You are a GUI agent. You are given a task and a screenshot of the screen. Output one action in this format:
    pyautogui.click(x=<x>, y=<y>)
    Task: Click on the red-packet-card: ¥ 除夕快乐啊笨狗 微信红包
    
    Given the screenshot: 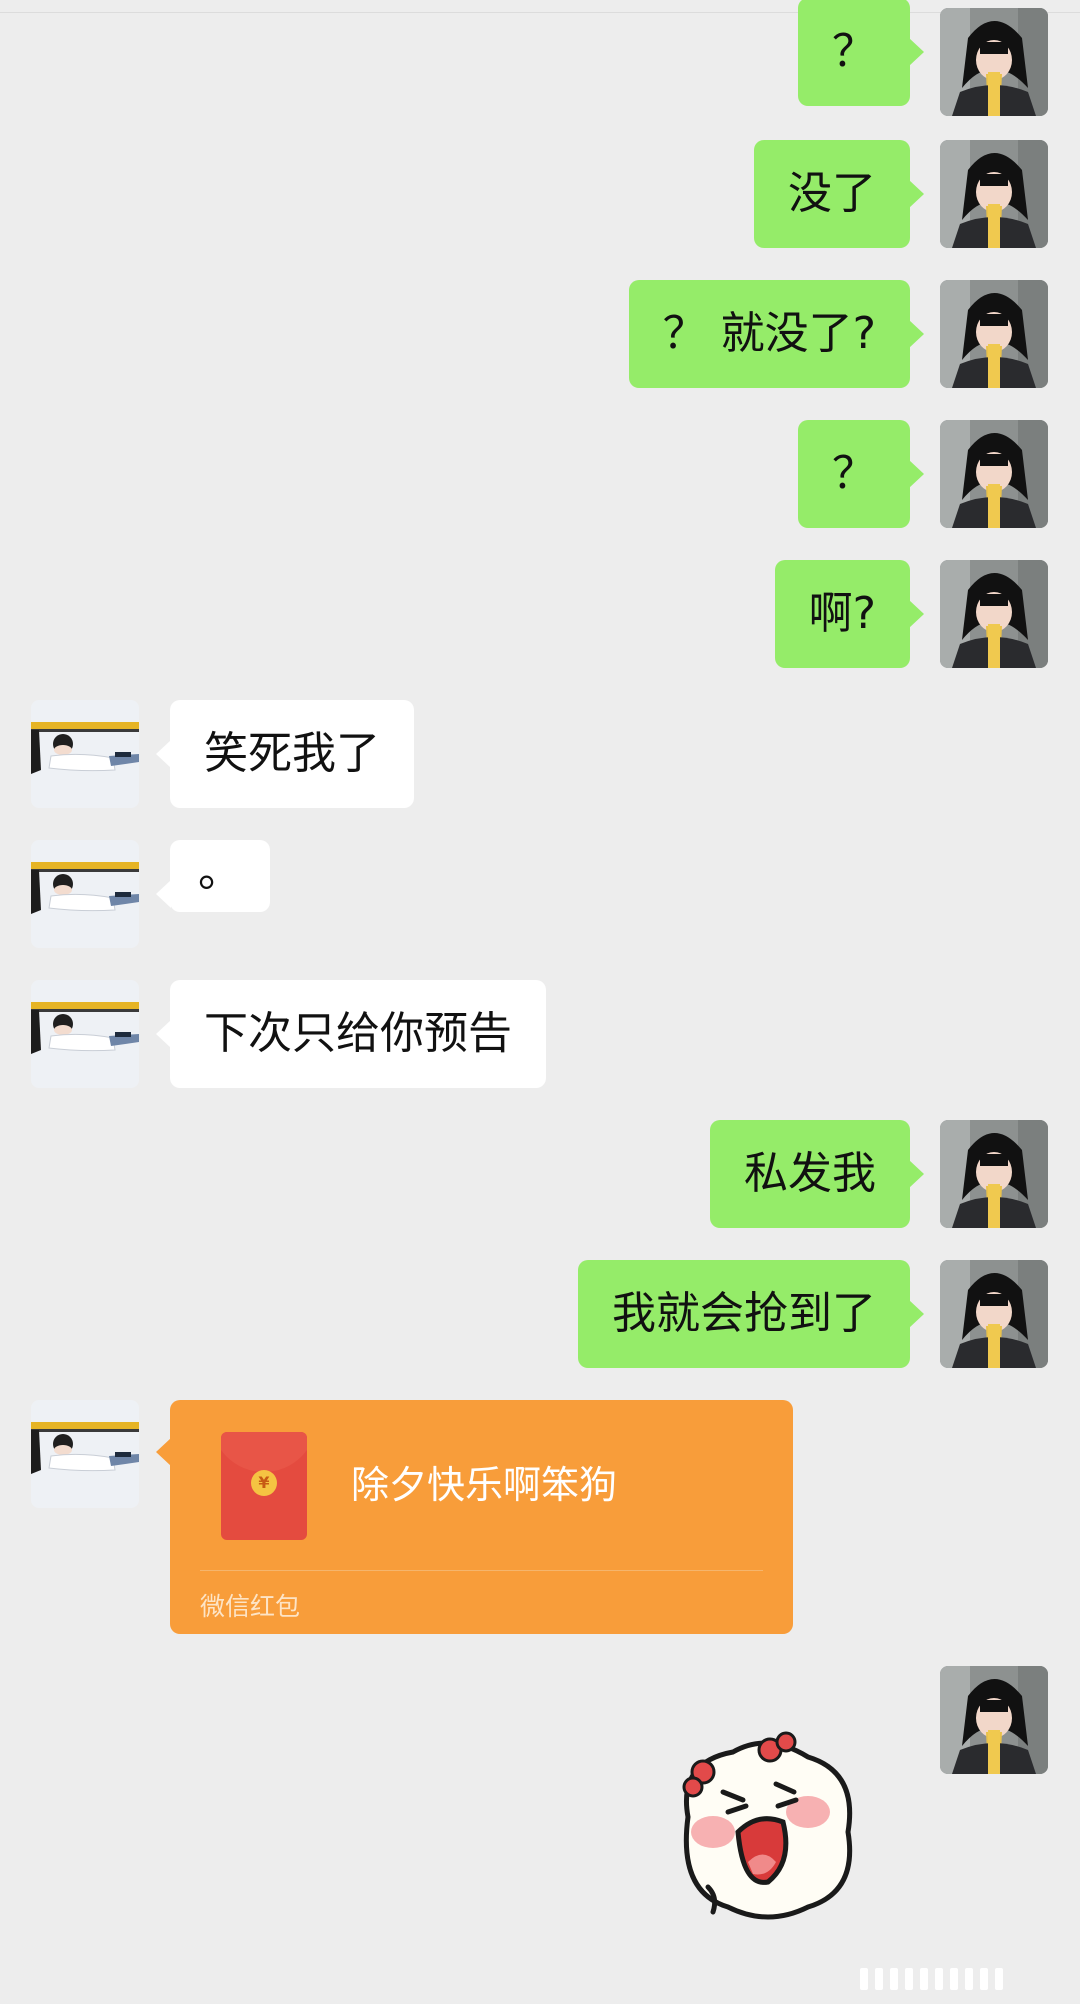 What is the action you would take?
    pyautogui.click(x=474, y=1517)
    